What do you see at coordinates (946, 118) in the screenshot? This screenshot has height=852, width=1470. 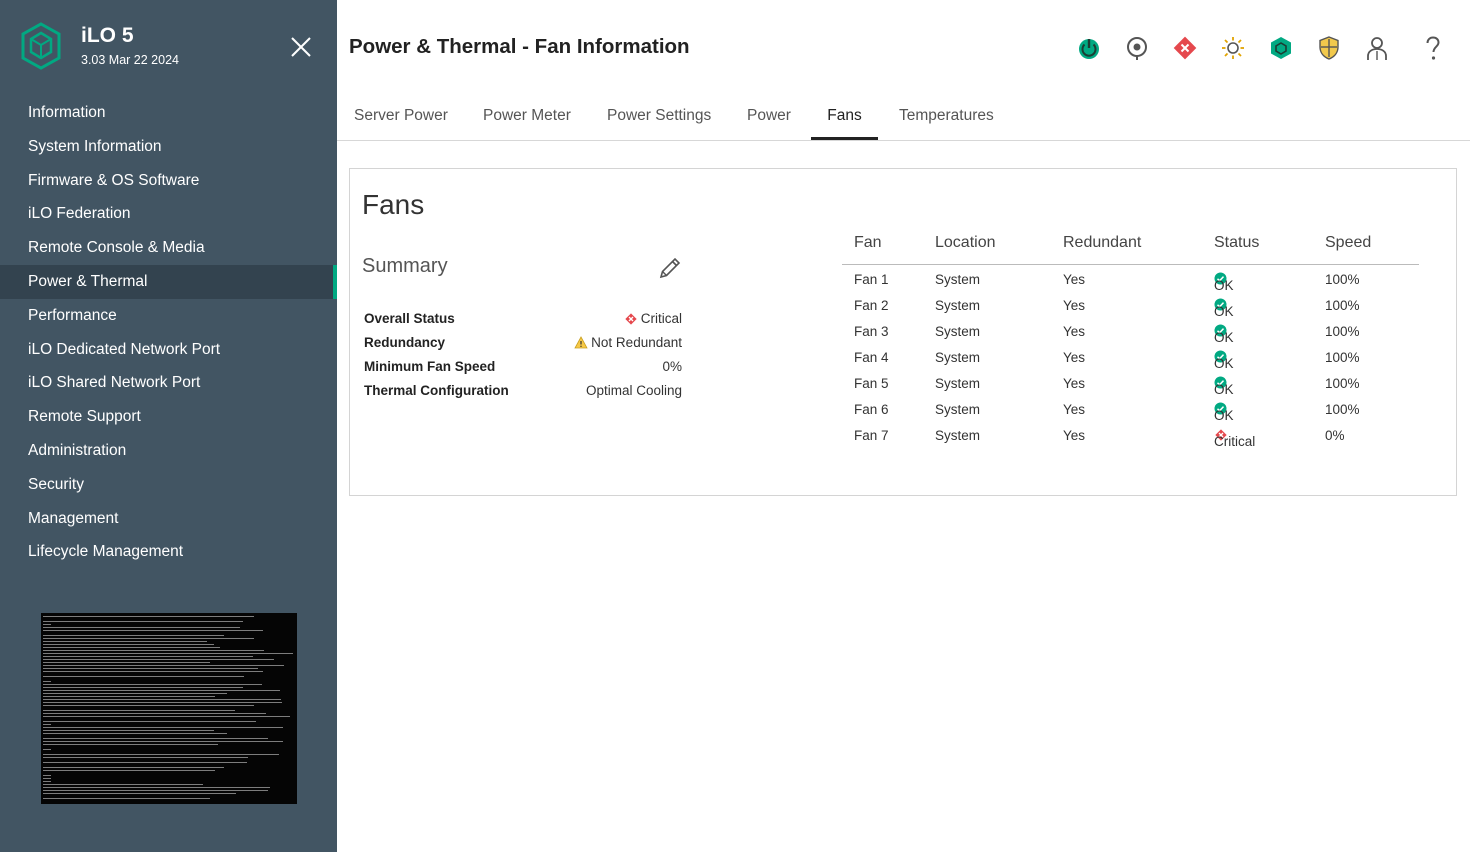 I see `tab-temperatures: Temperatures` at bounding box center [946, 118].